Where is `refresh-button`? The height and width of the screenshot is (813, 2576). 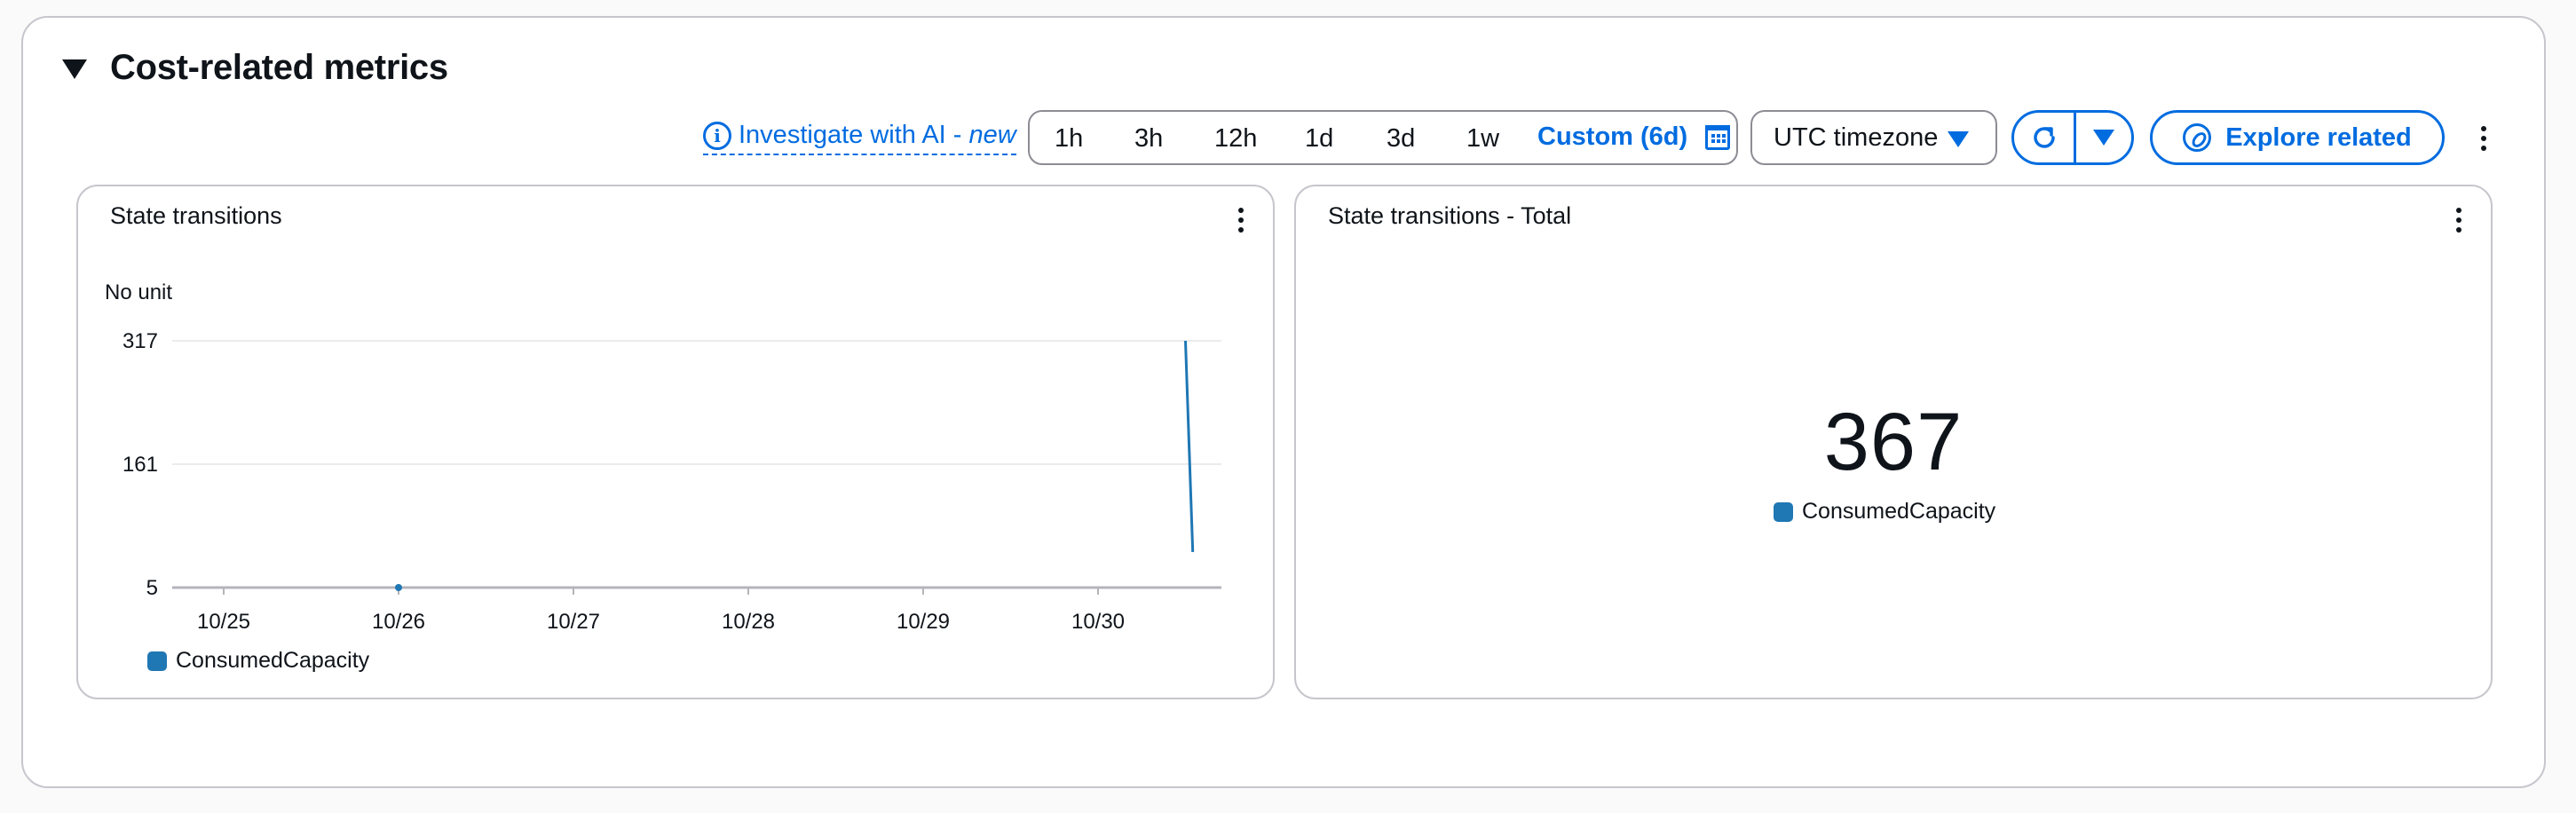
refresh-button is located at coordinates (2045, 137).